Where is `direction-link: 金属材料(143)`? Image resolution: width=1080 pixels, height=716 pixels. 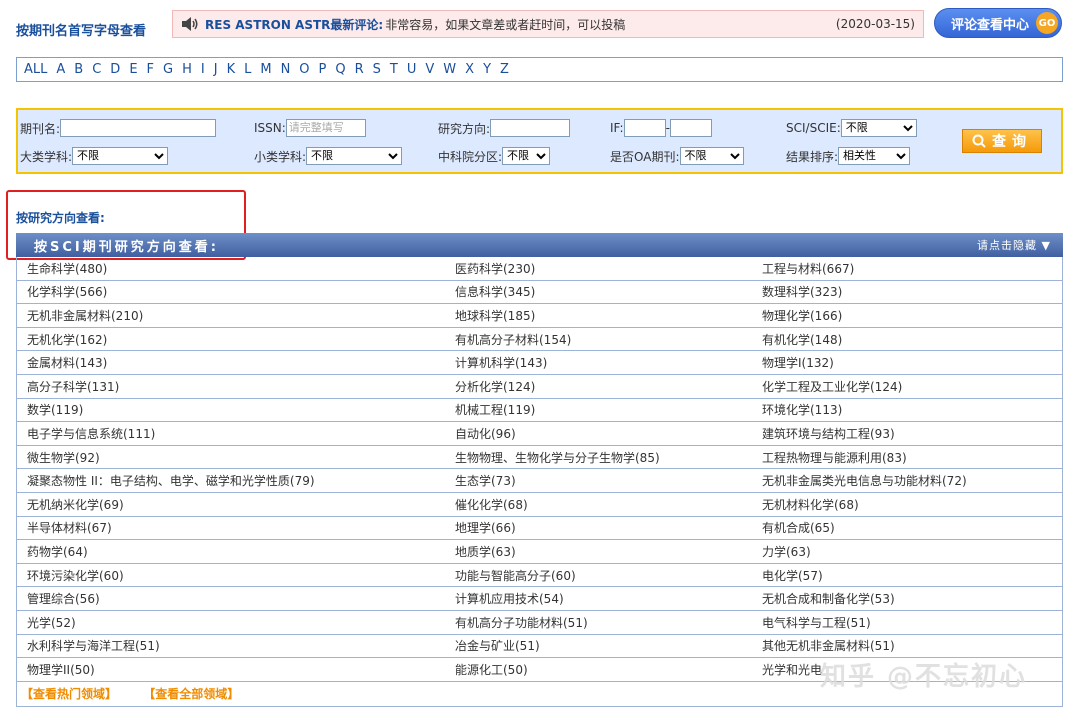
direction-link: 金属材料(143) is located at coordinates (67, 362).